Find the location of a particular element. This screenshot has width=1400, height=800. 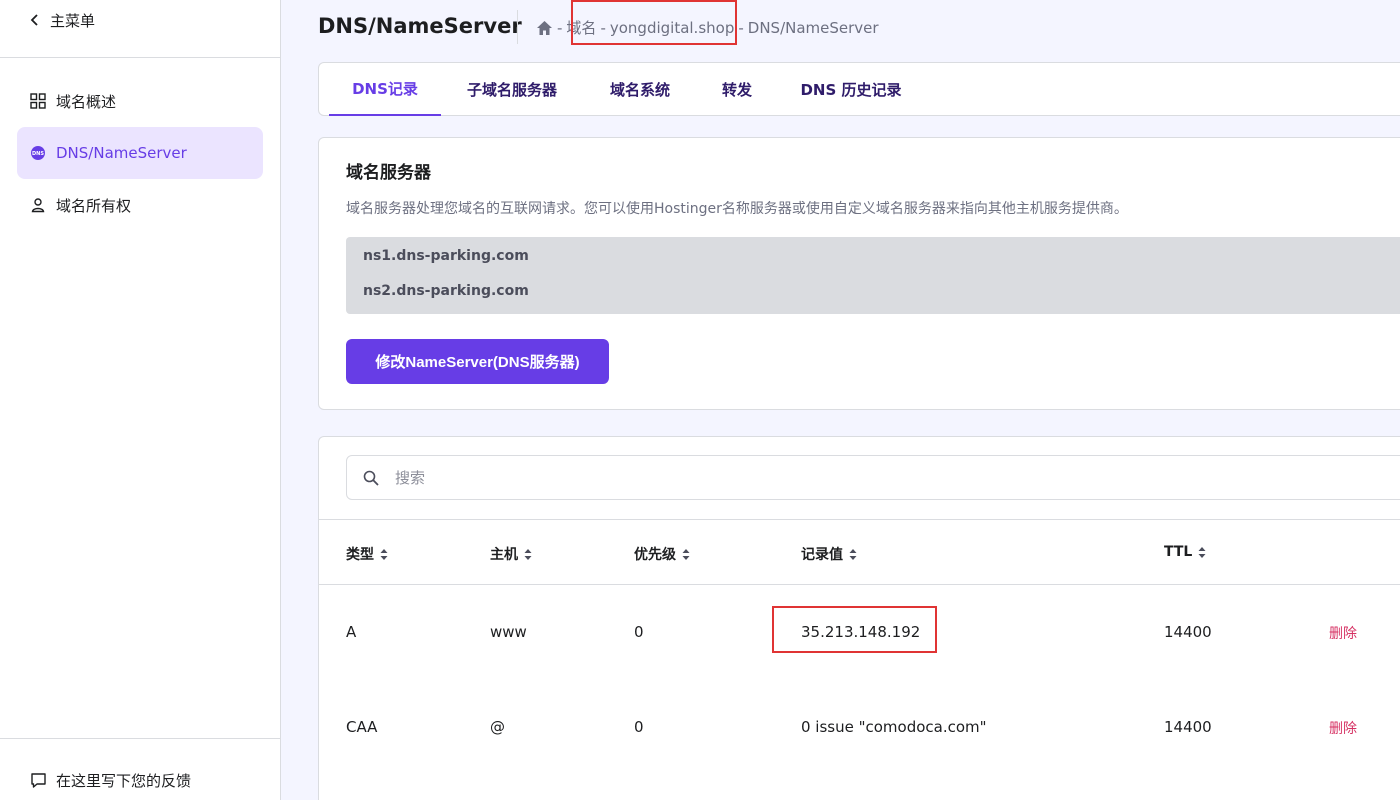

nameservers-title: 域名服务器 is located at coordinates (388, 173).